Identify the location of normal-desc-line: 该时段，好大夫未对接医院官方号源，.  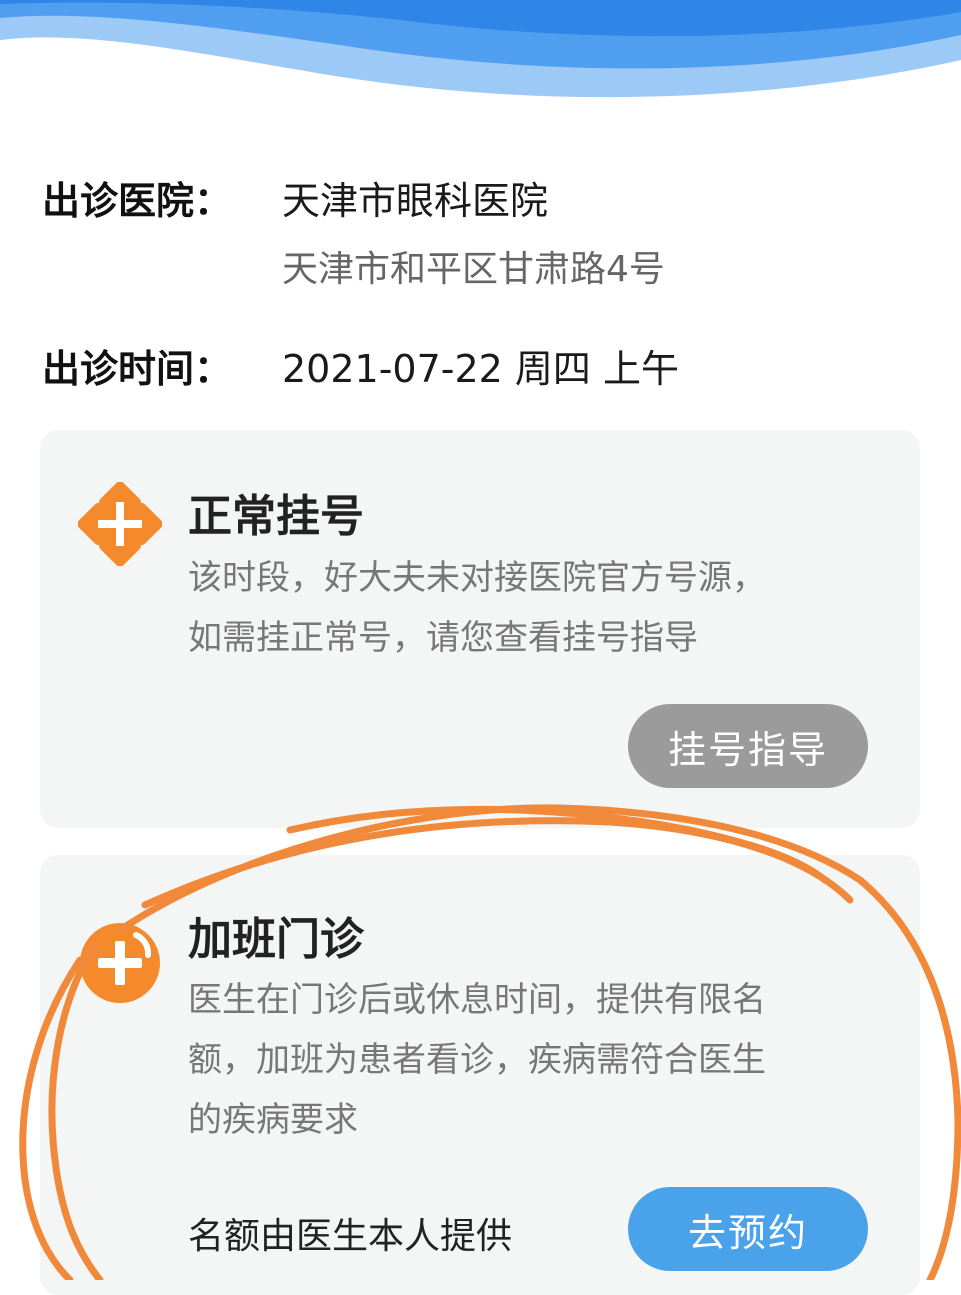
(477, 578).